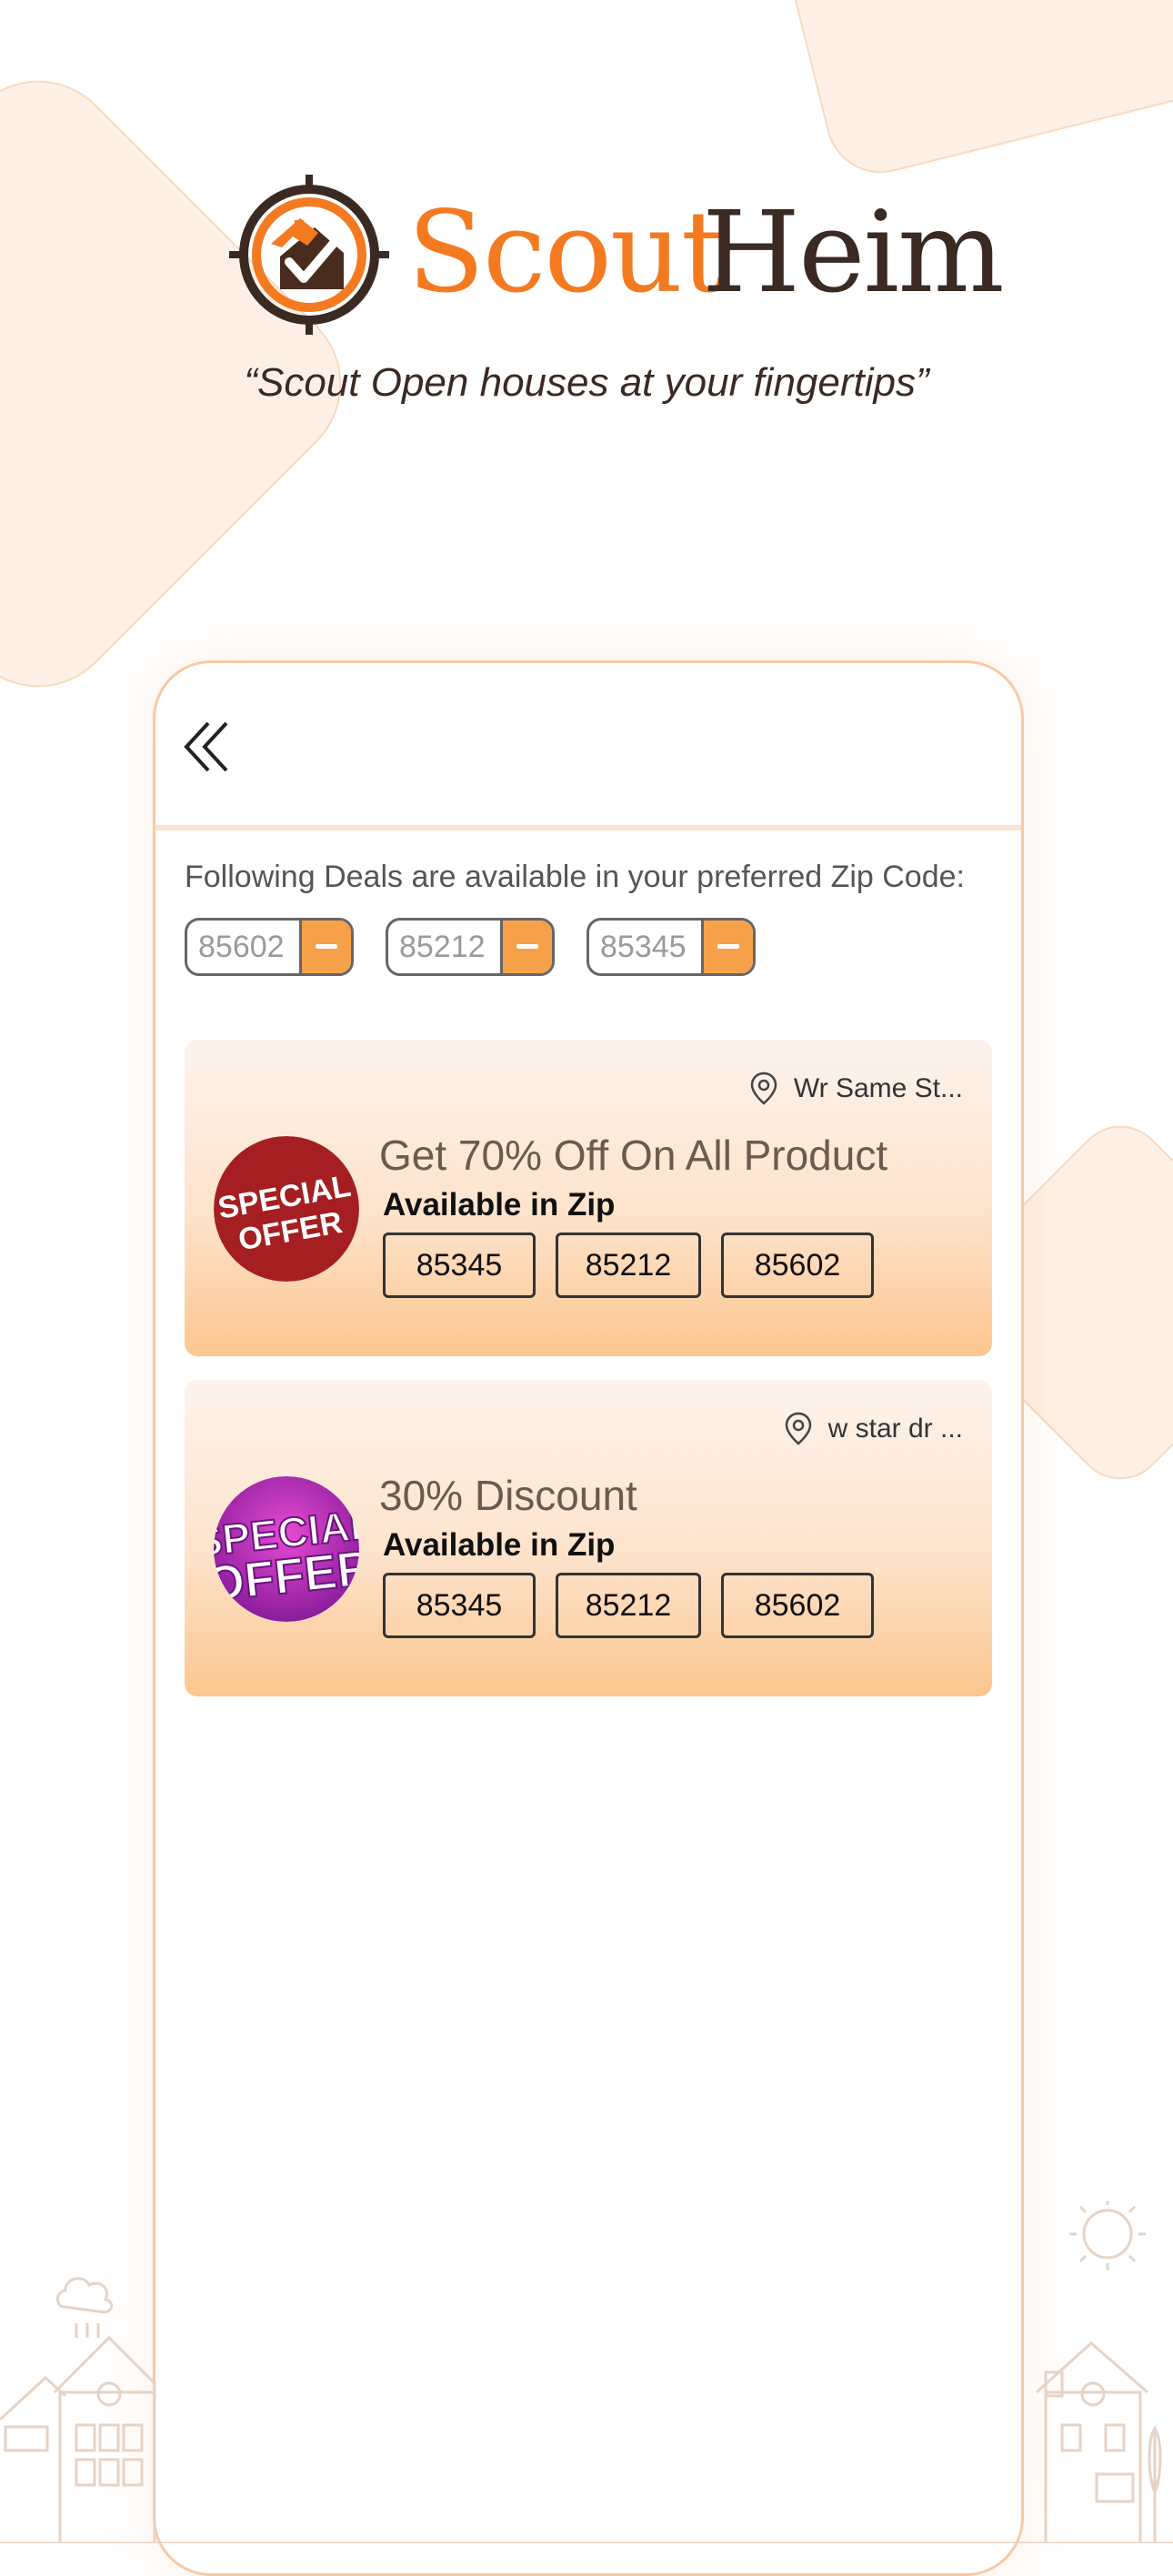 Image resolution: width=1173 pixels, height=2576 pixels. I want to click on preferred-zip-chip: 85345, so click(671, 947).